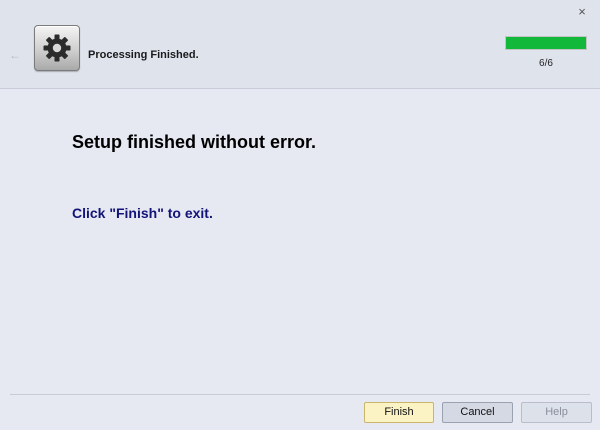 The height and width of the screenshot is (430, 600). Describe the element at coordinates (477, 412) in the screenshot. I see `cancel-button: Cancel` at that location.